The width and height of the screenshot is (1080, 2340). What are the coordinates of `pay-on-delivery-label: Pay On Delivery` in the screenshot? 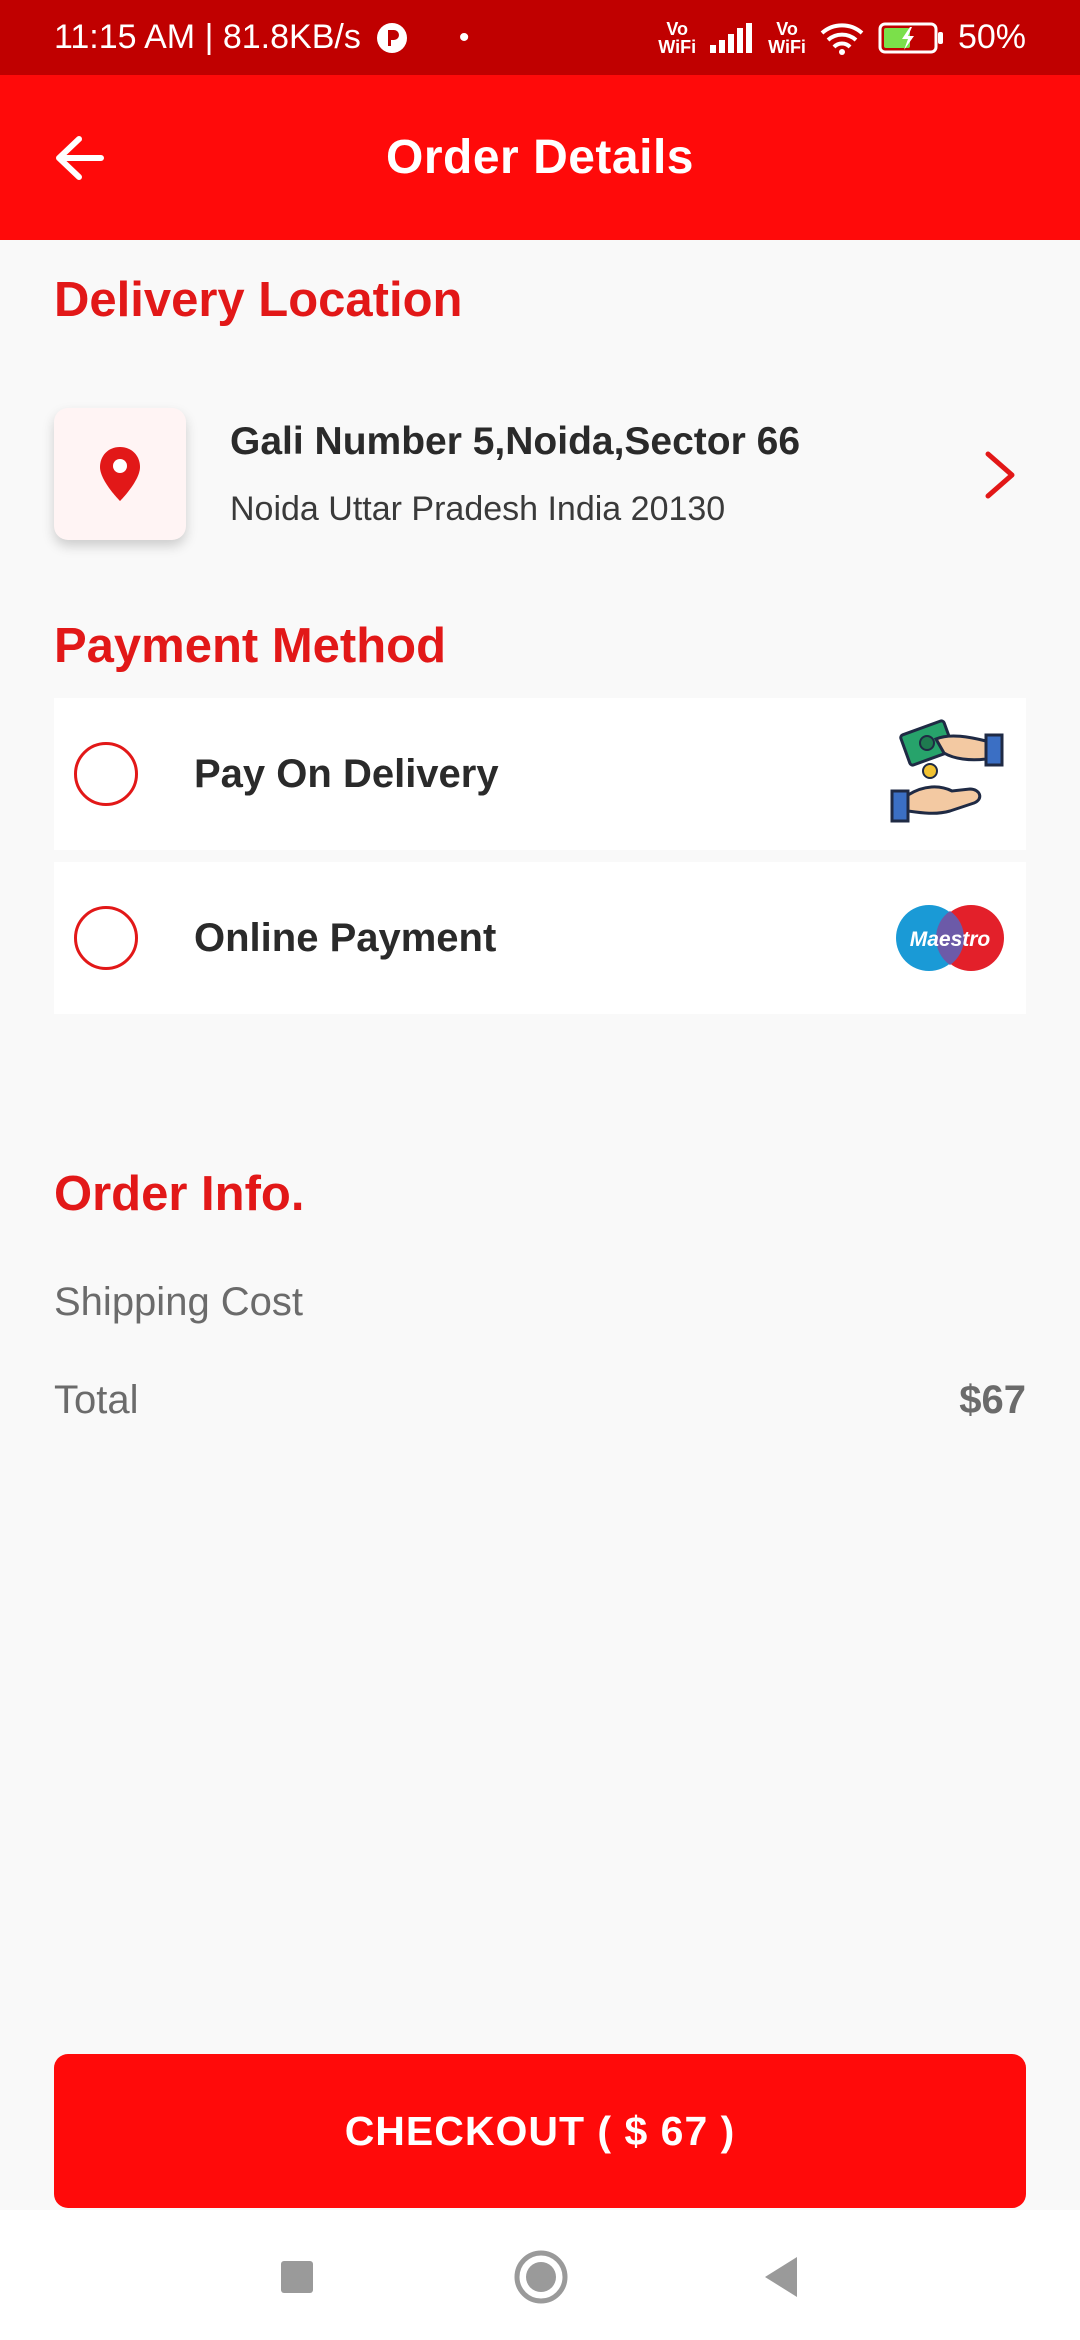 It's located at (346, 773).